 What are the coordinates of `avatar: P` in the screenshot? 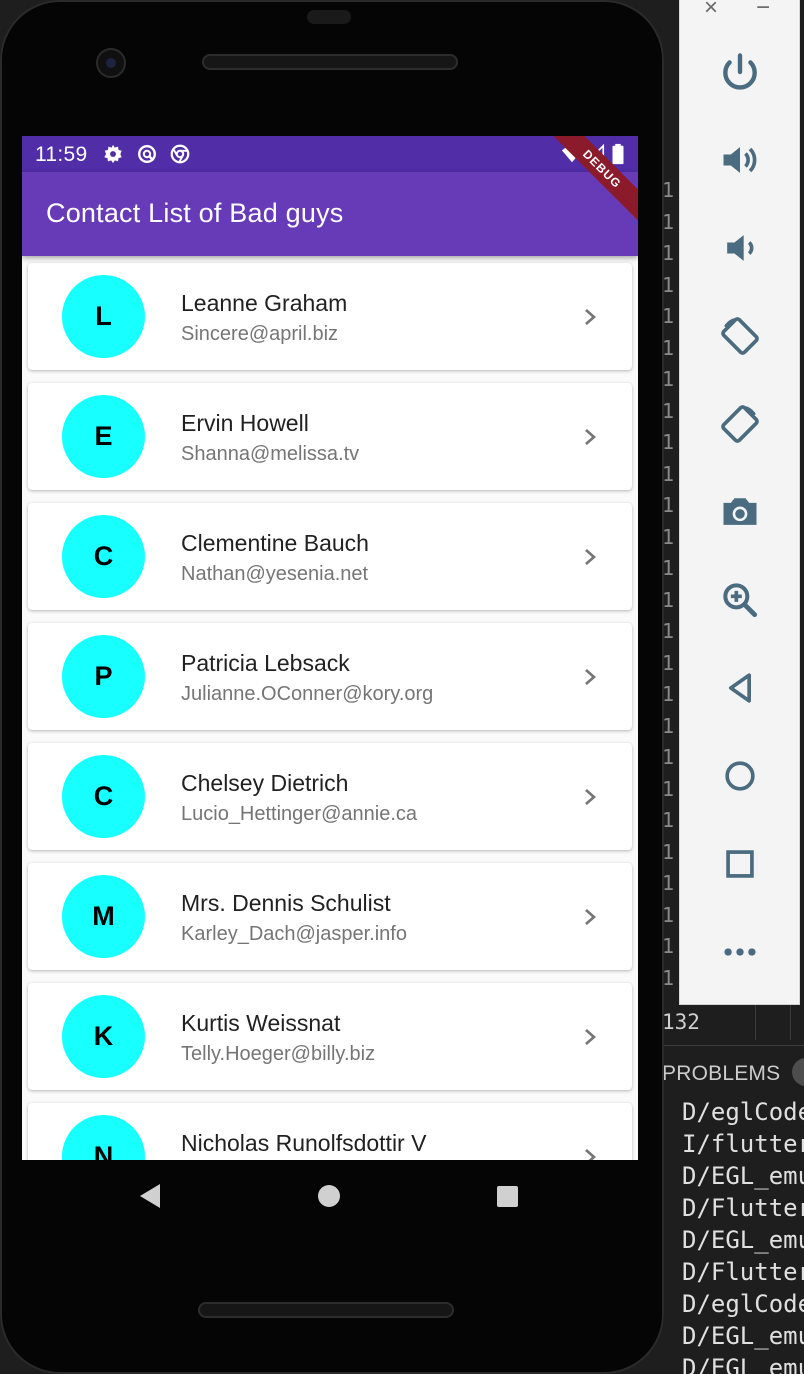 It's located at (103, 676).